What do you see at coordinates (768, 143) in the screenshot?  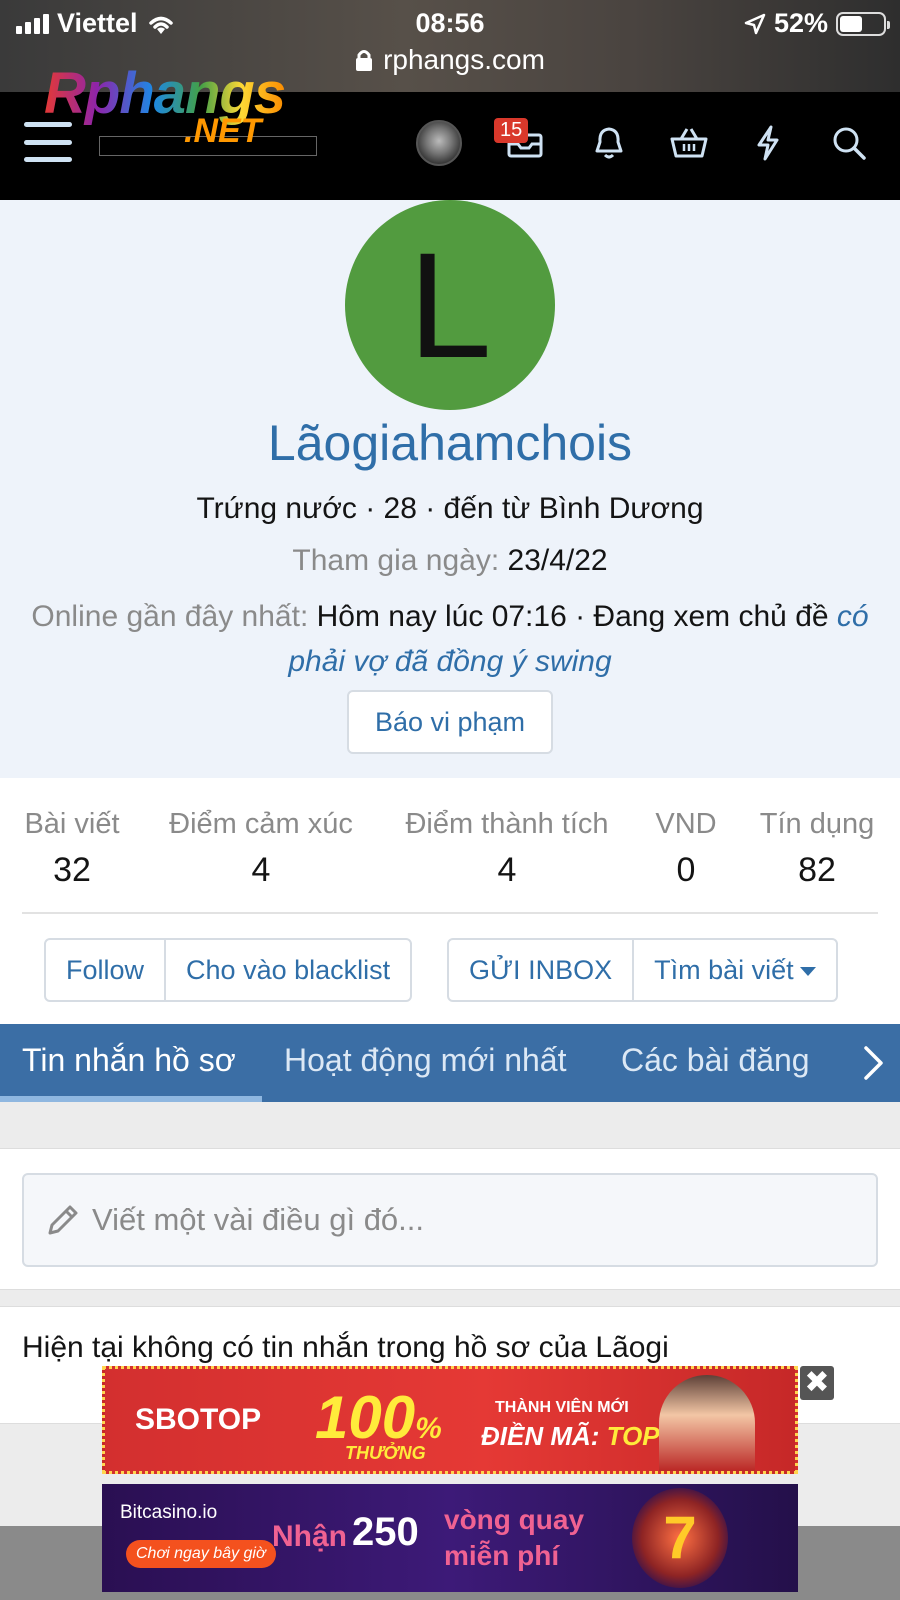 I see `lightning-icon` at bounding box center [768, 143].